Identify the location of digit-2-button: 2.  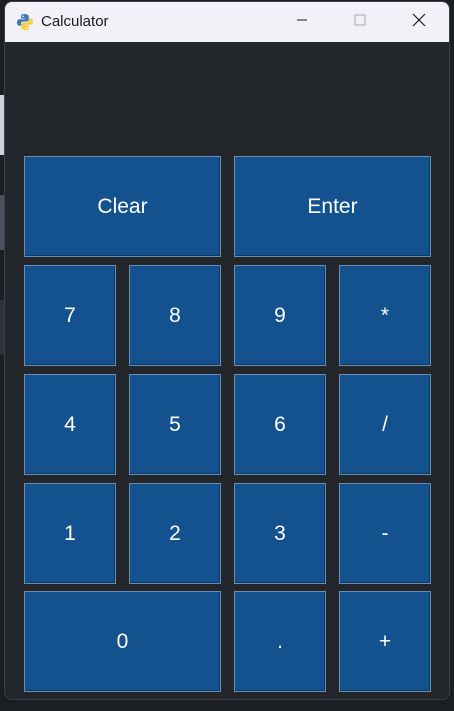
(175, 533).